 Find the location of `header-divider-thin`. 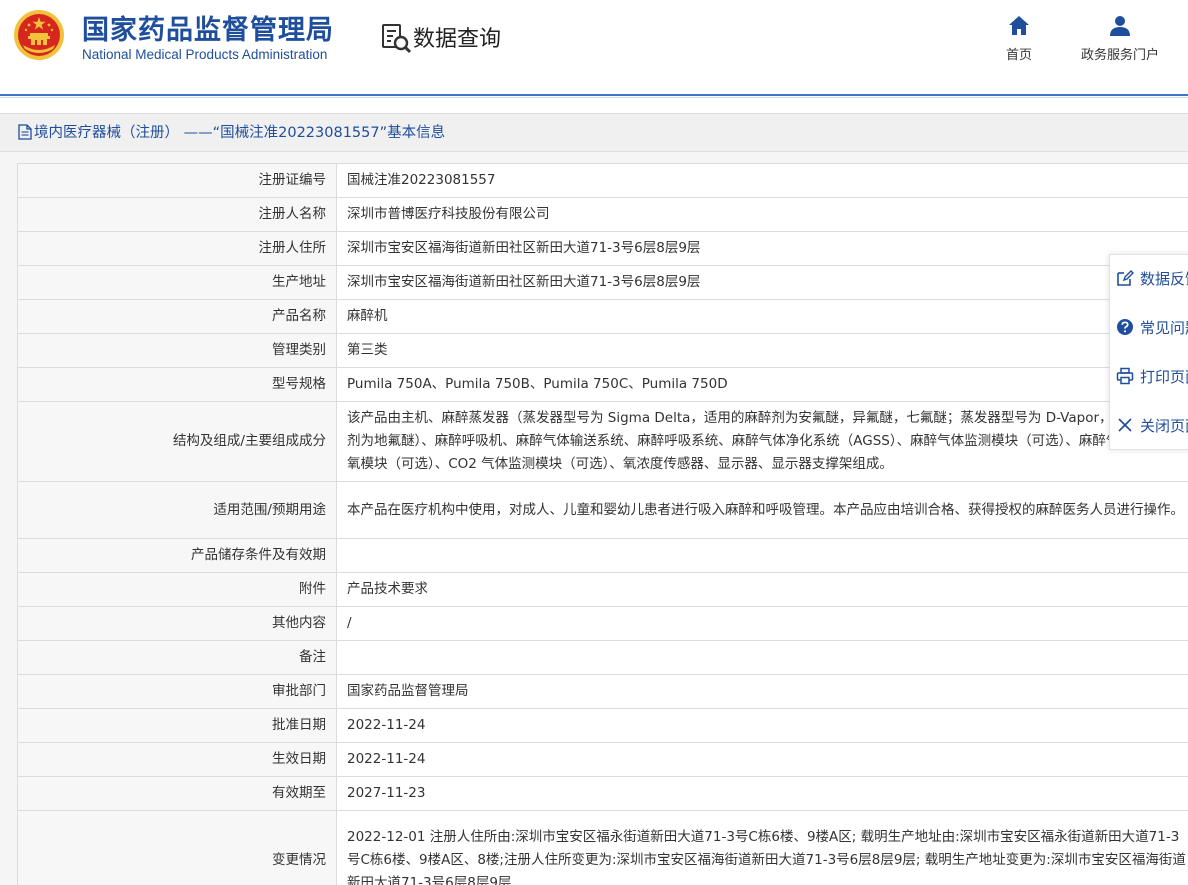

header-divider-thin is located at coordinates (594, 97).